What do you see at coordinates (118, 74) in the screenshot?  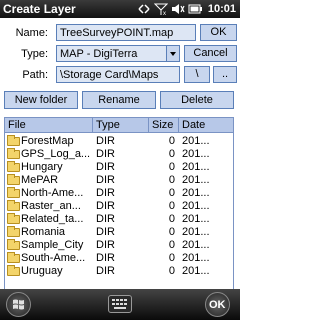 I see `path-field: \Storage Card\Maps` at bounding box center [118, 74].